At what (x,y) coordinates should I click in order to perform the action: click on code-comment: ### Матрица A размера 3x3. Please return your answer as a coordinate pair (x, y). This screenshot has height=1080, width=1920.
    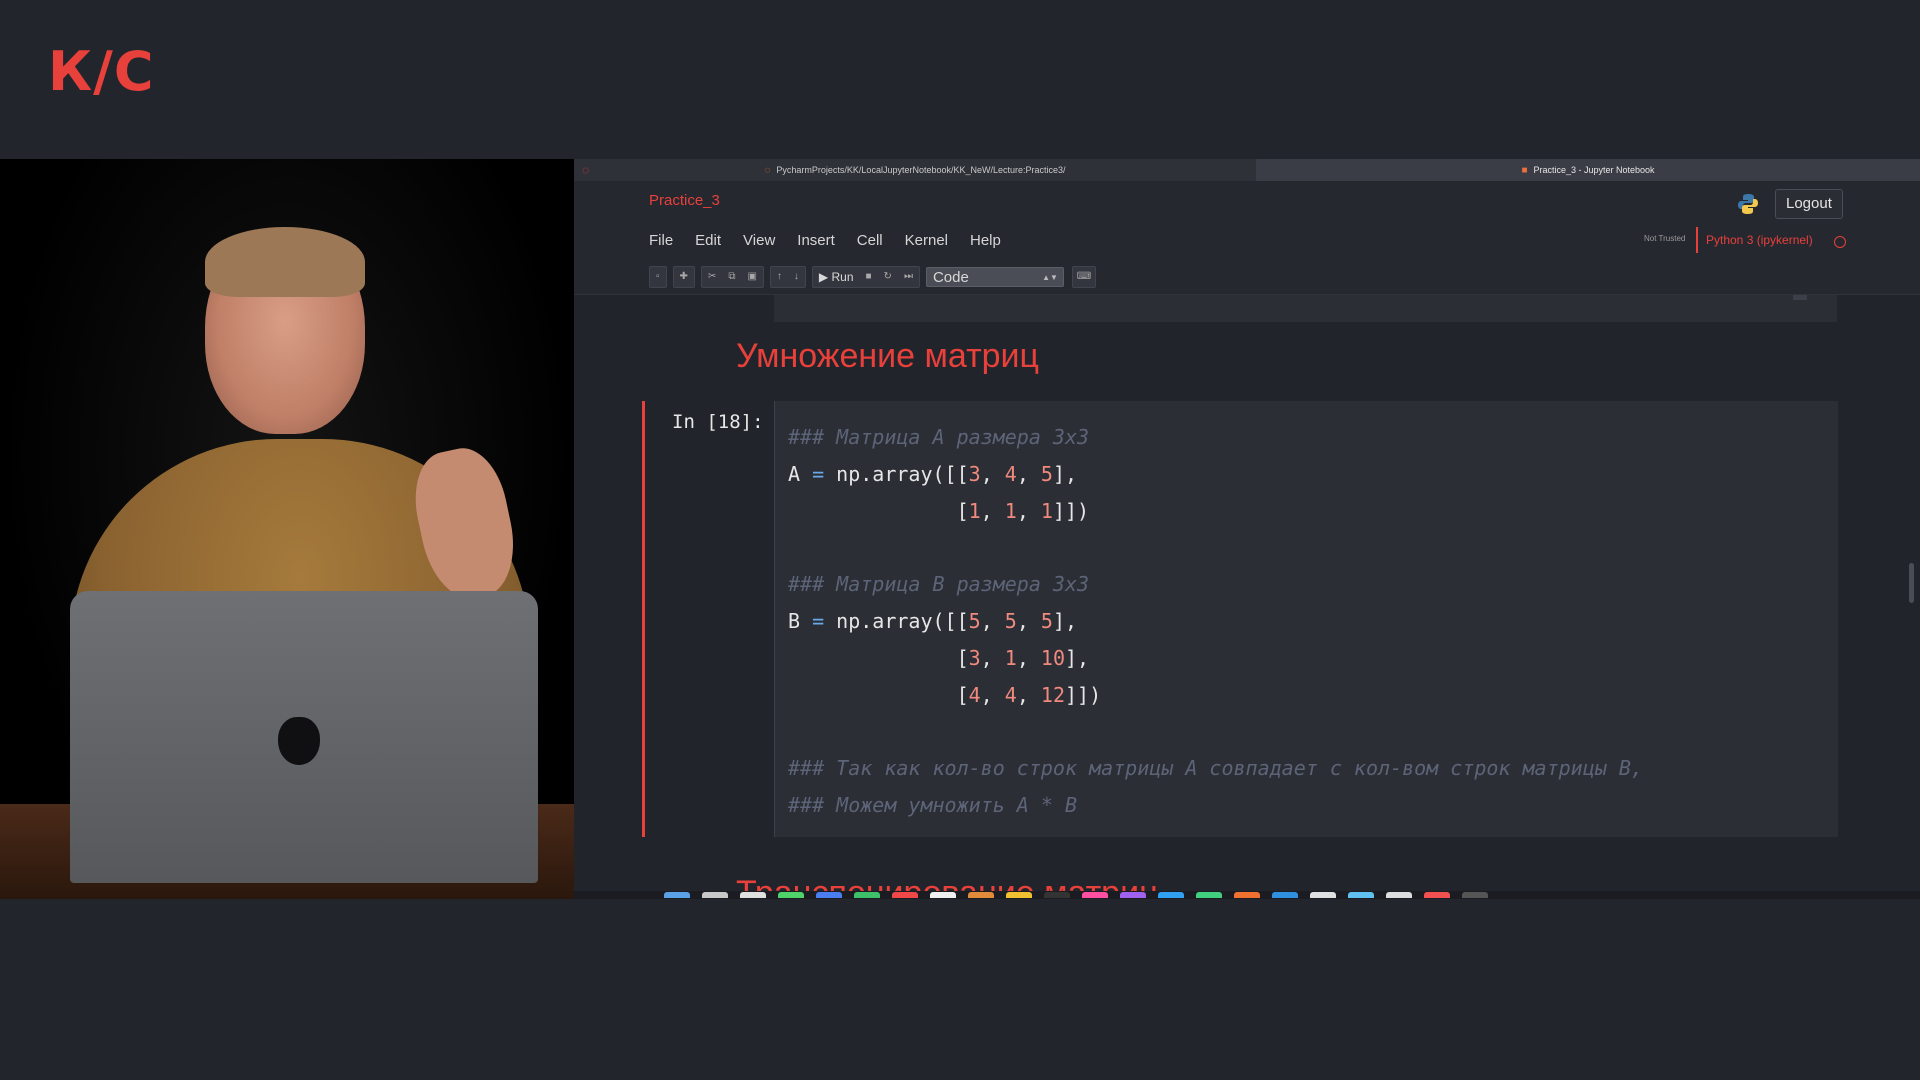
    Looking at the image, I should click on (939, 437).